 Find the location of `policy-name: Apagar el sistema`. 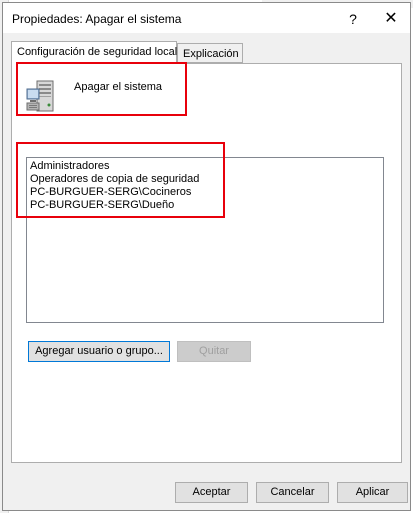

policy-name: Apagar el sistema is located at coordinates (118, 87).